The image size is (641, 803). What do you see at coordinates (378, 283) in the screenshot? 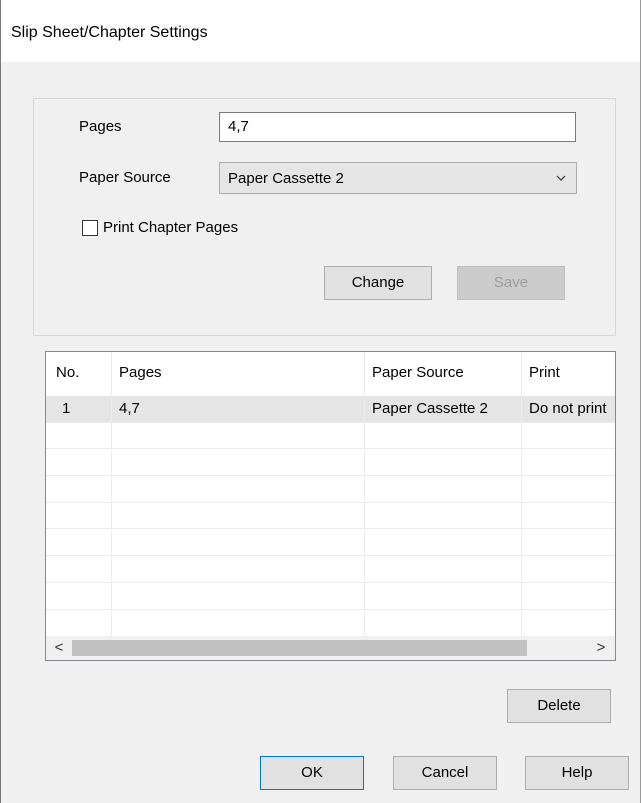
I see `change-button: Change` at bounding box center [378, 283].